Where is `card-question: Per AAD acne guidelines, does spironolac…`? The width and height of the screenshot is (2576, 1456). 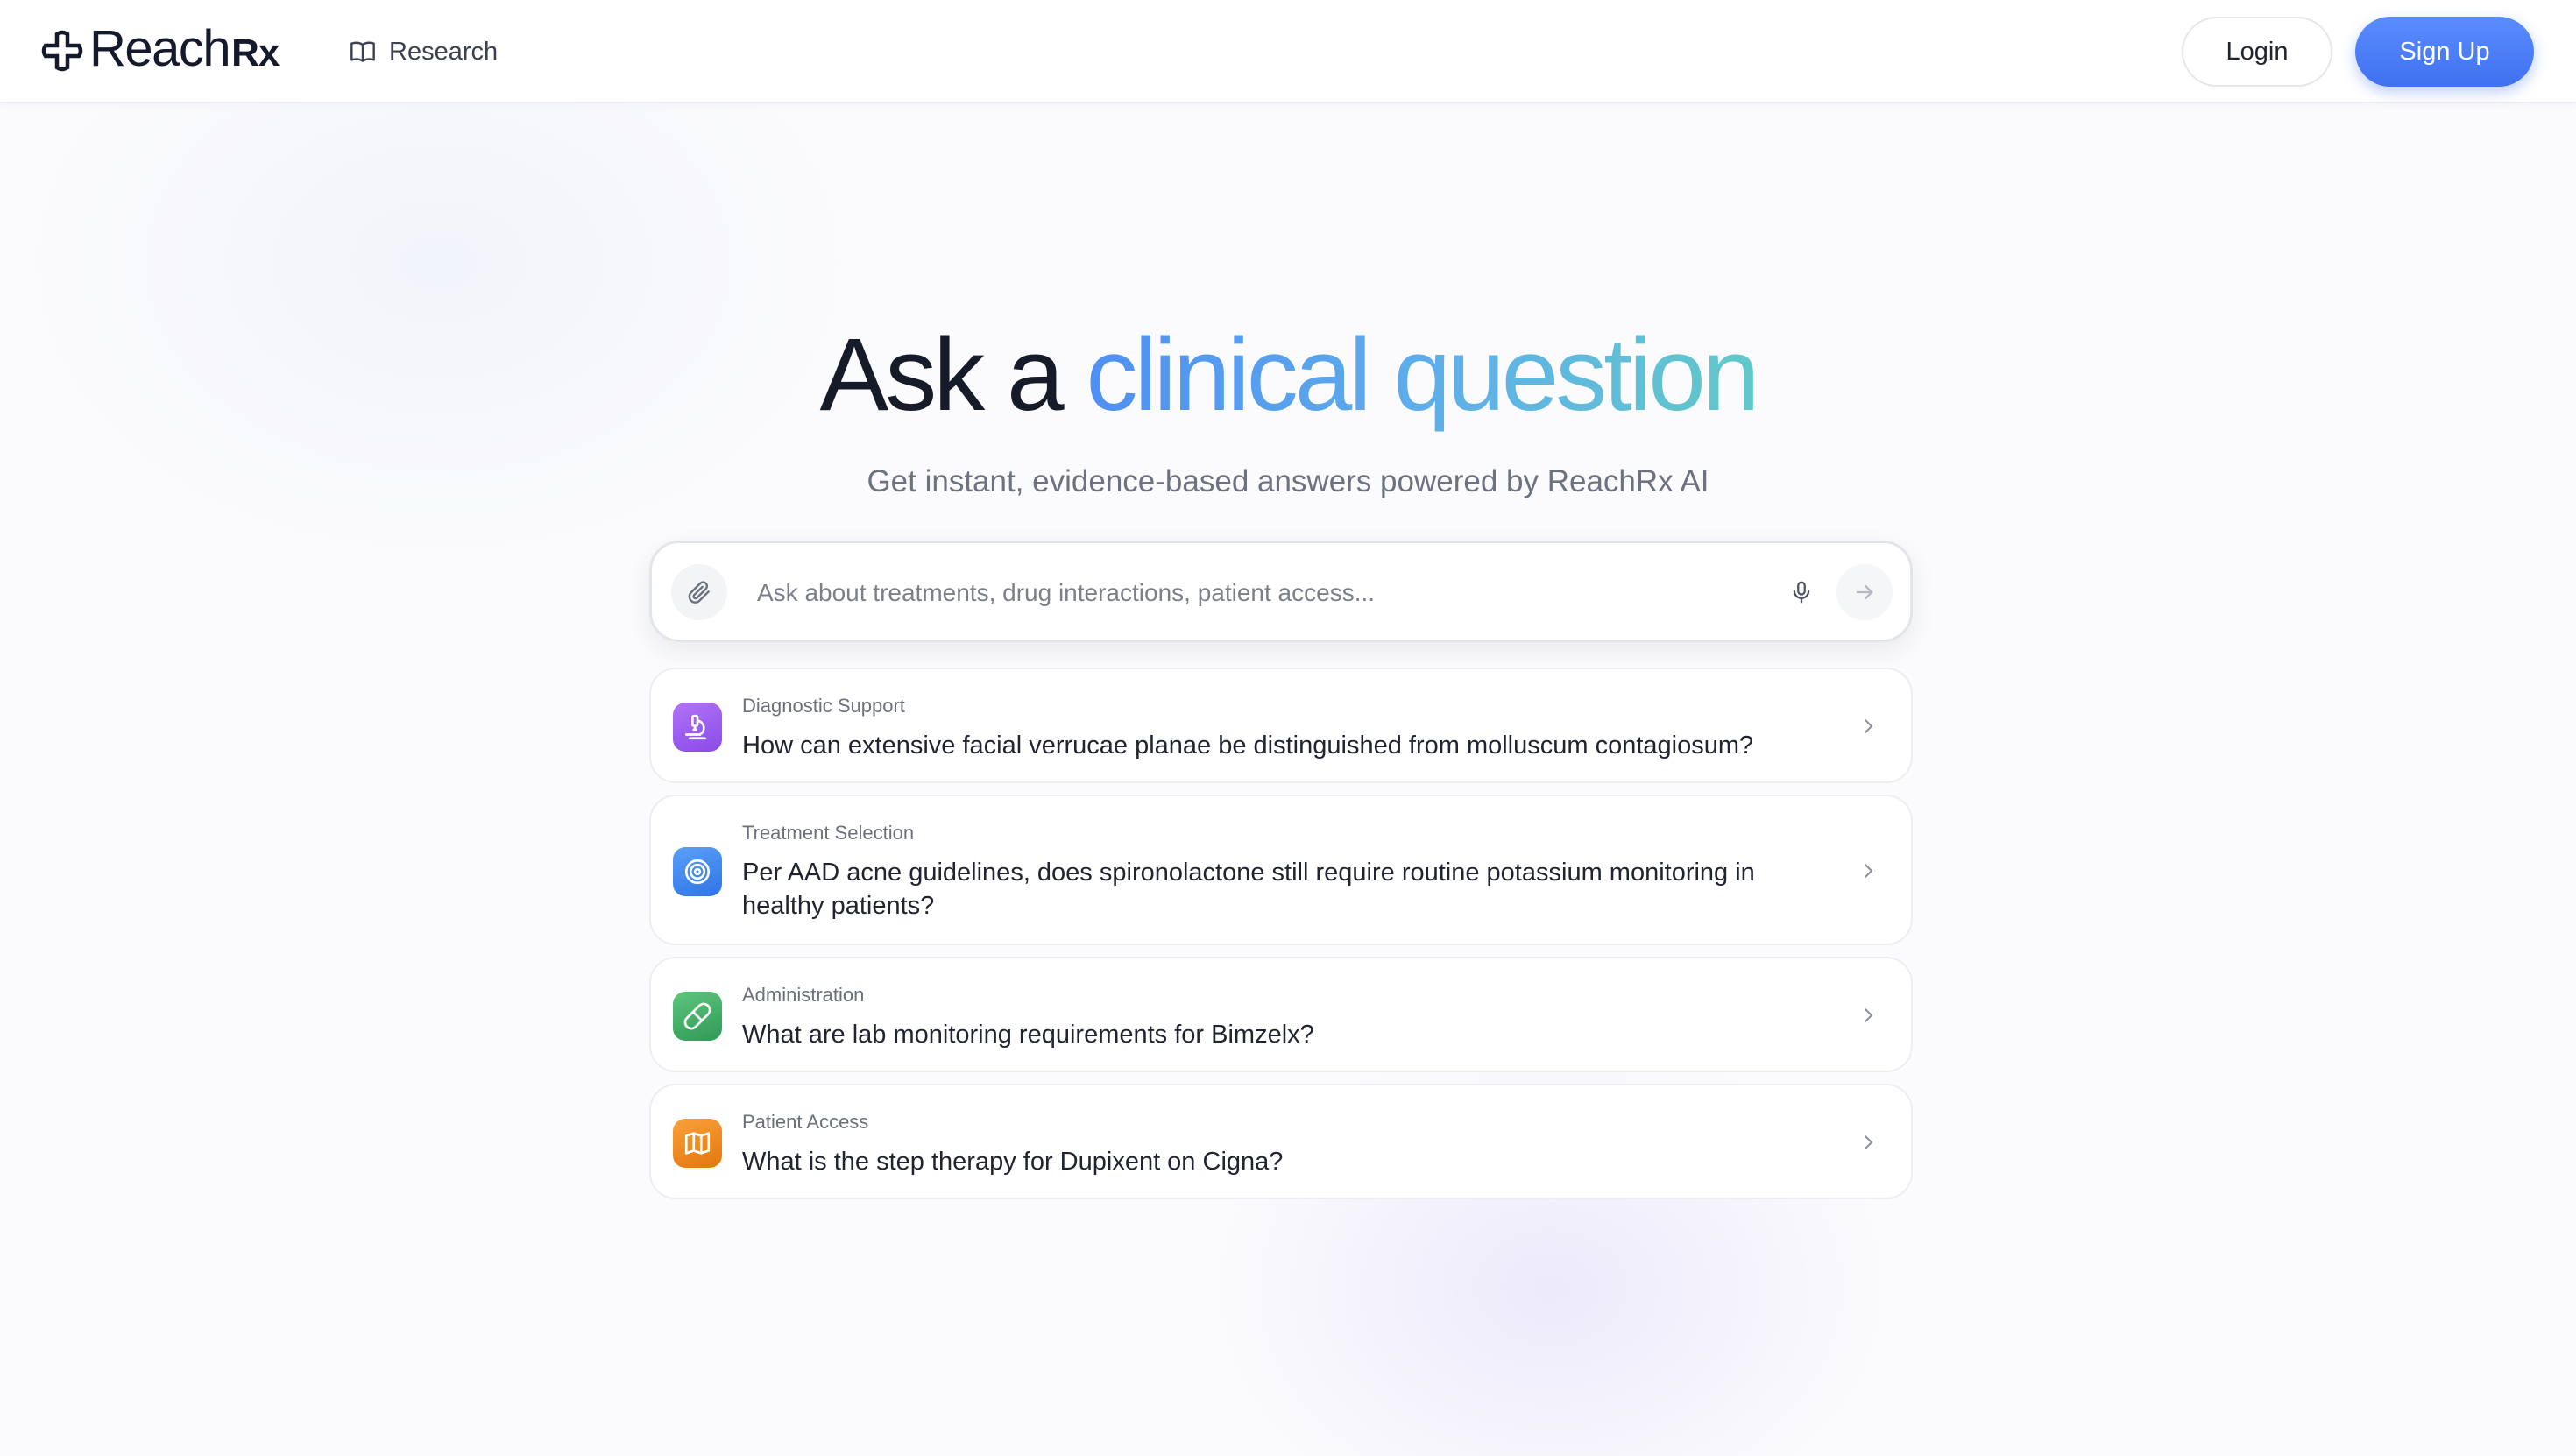 card-question: Per AAD acne guidelines, does spironolac… is located at coordinates (1248, 889).